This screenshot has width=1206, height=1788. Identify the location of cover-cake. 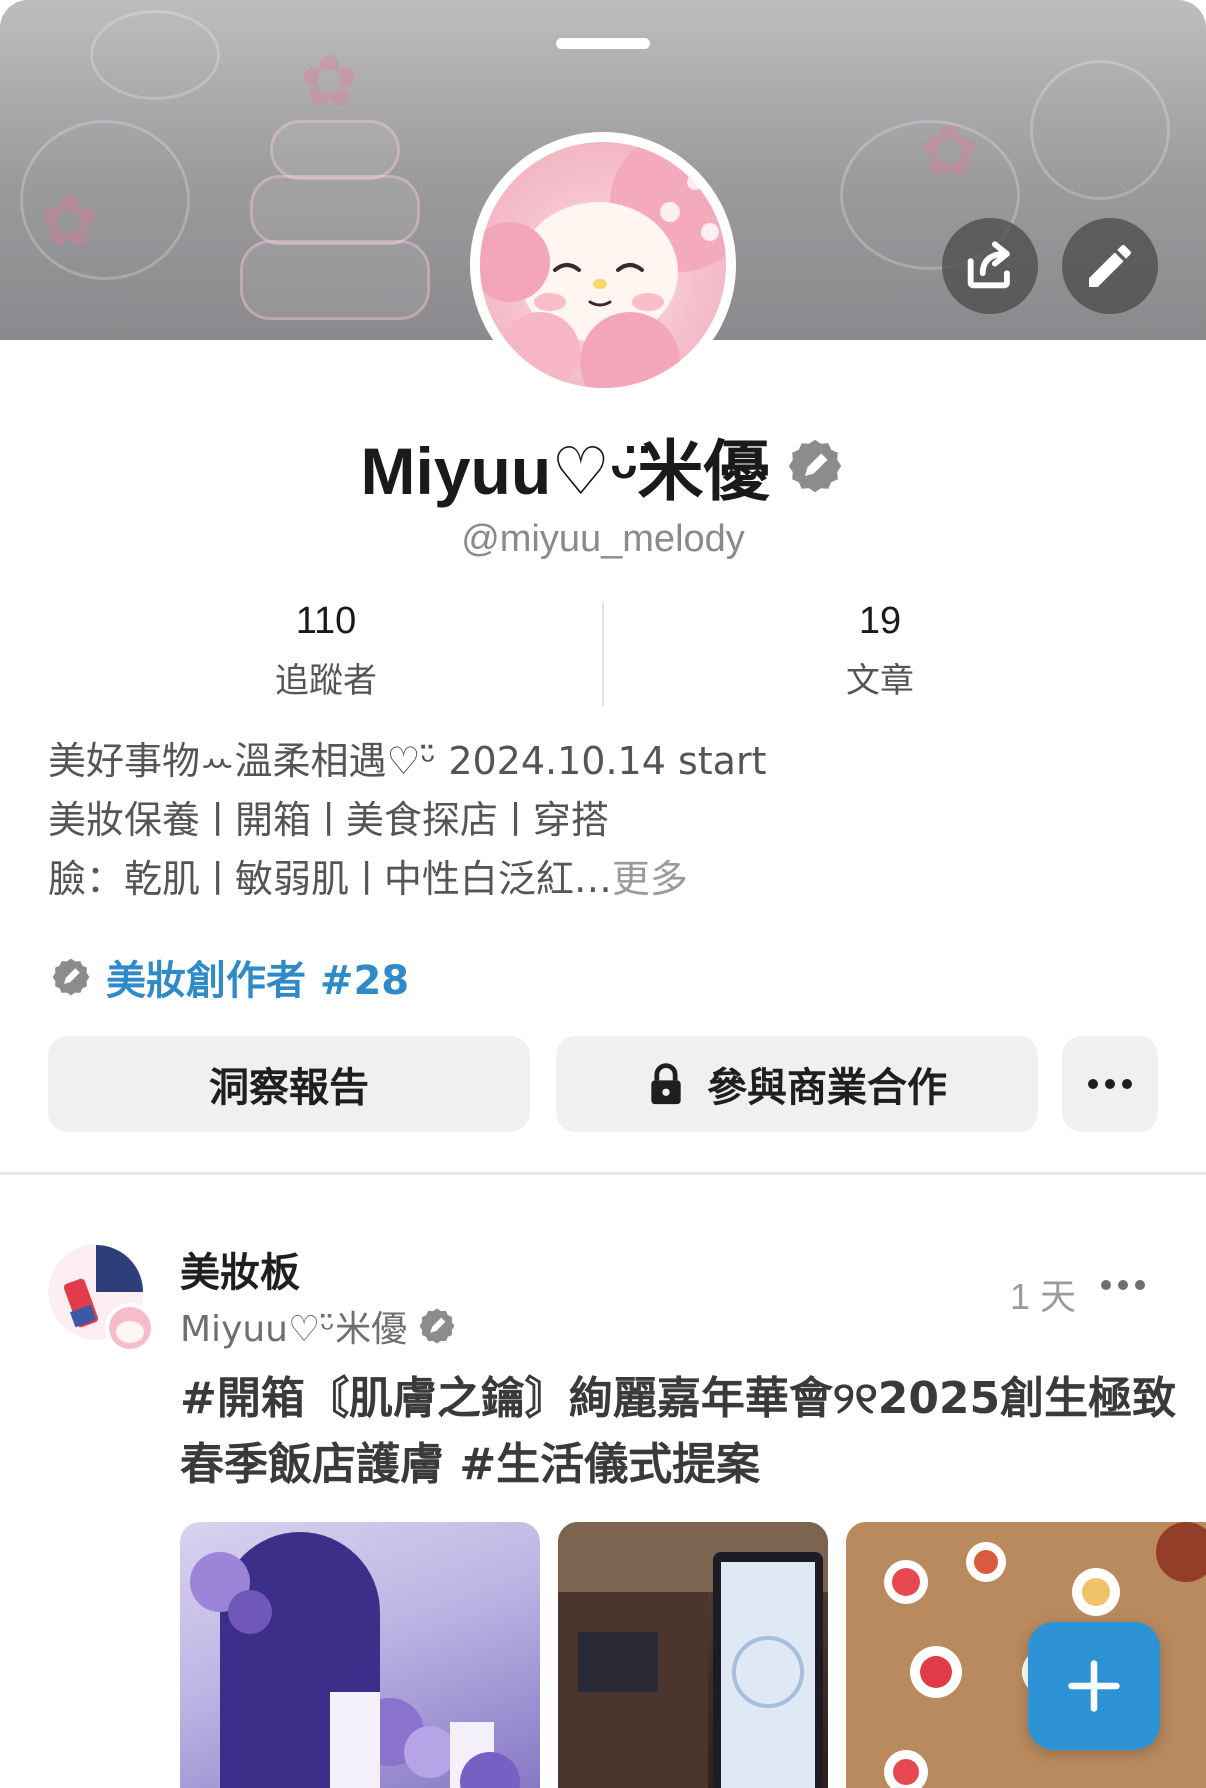
(335, 205).